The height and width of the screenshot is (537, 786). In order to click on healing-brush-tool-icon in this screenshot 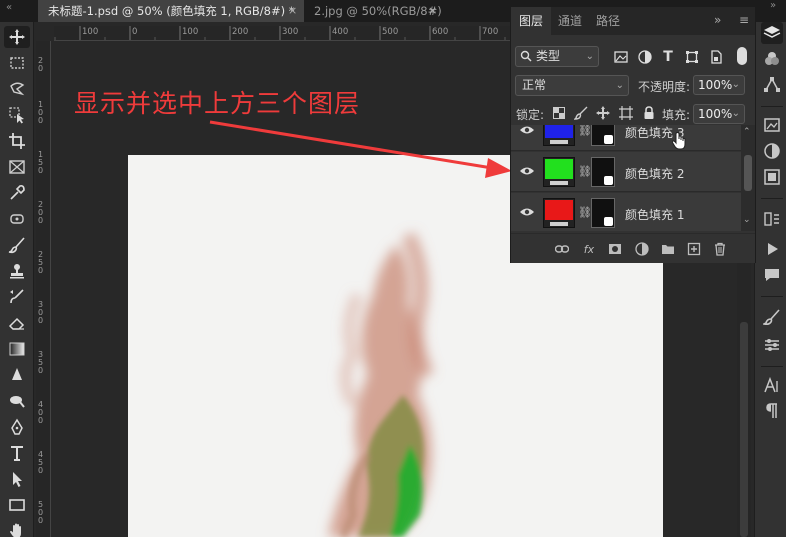, I will do `click(17, 219)`.